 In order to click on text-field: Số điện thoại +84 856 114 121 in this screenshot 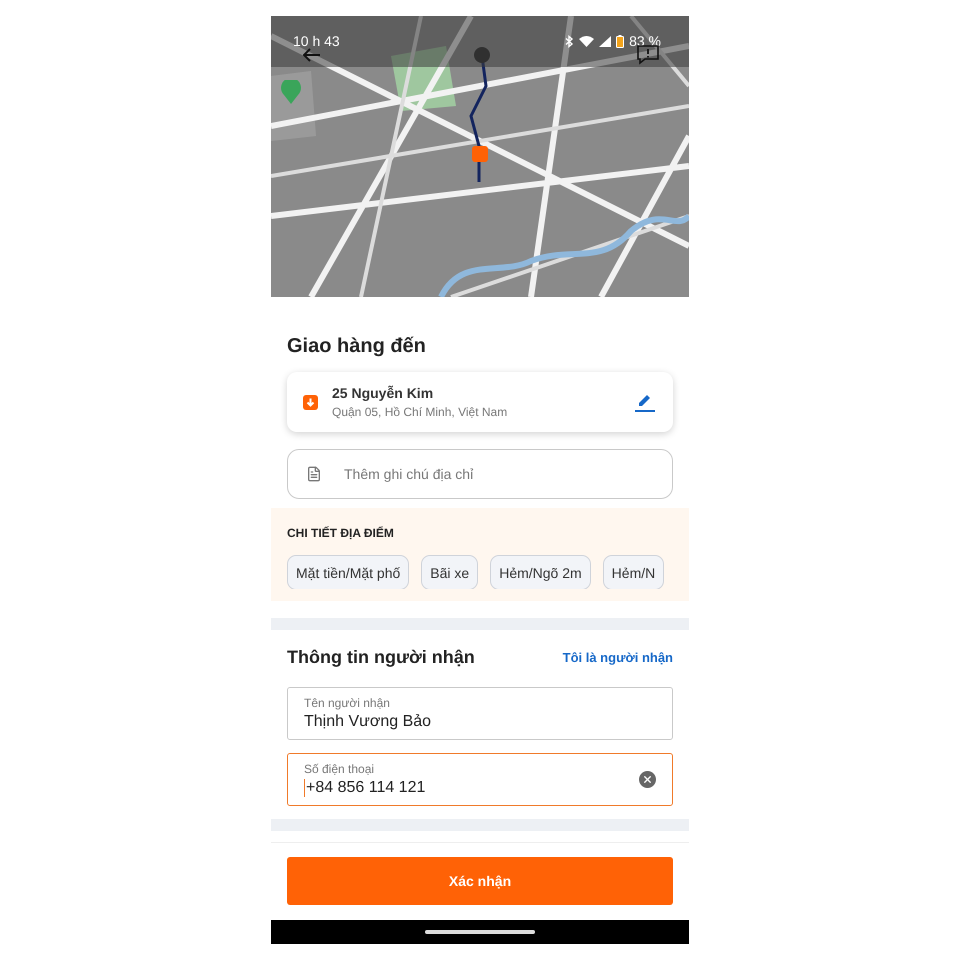, I will do `click(480, 779)`.